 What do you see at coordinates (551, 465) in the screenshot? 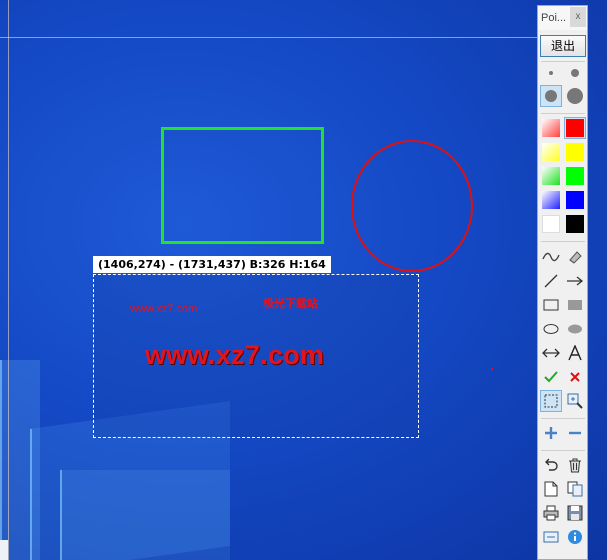
I see `undo-icon` at bounding box center [551, 465].